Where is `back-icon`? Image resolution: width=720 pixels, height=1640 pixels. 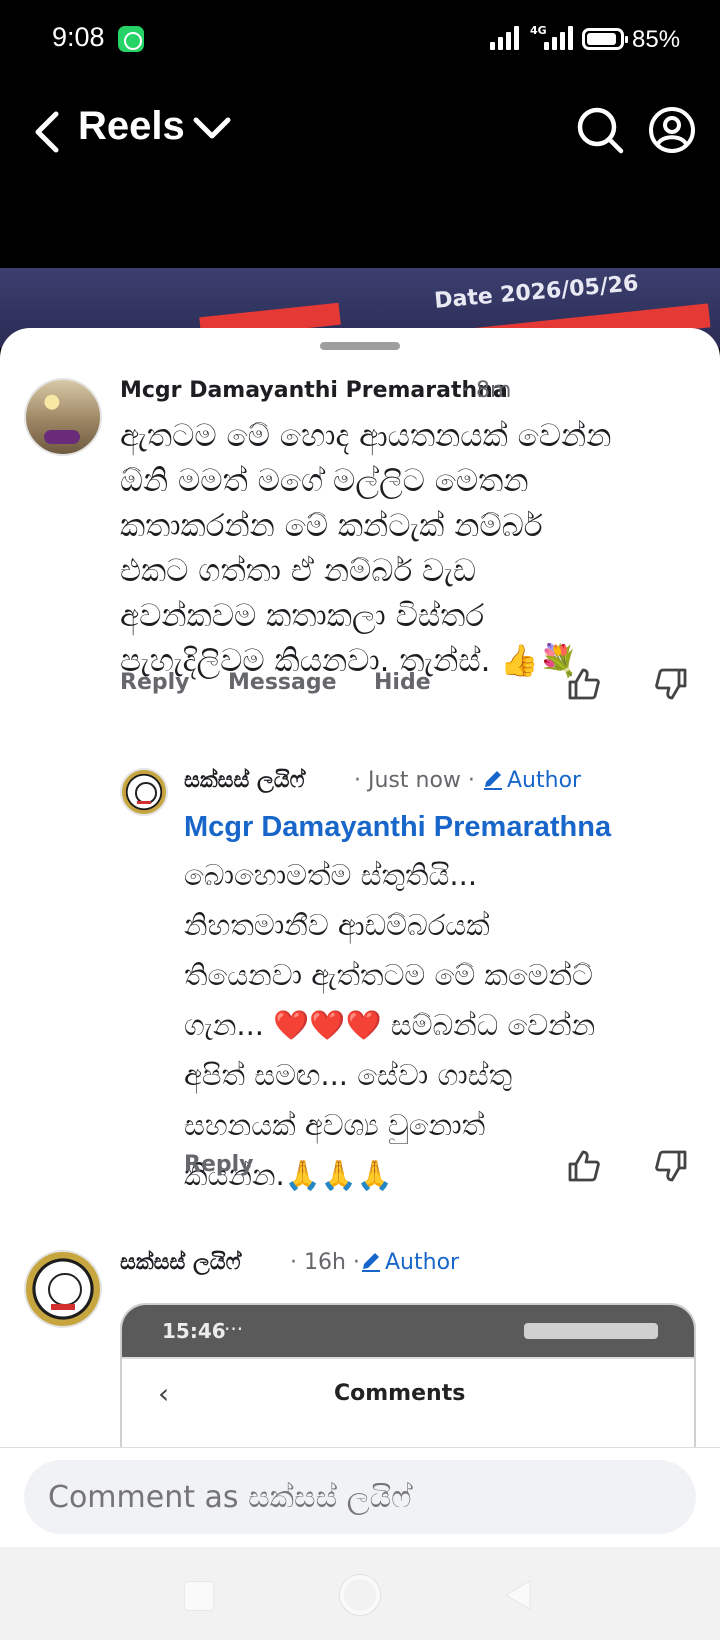 back-icon is located at coordinates (50, 132).